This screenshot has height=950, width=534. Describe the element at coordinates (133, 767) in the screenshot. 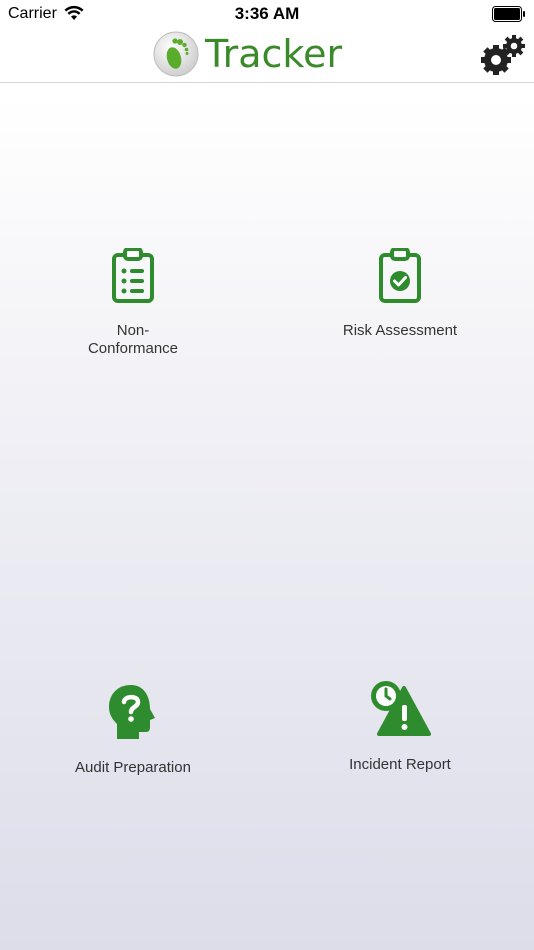

I see `tile-label: Audit Preparation` at that location.